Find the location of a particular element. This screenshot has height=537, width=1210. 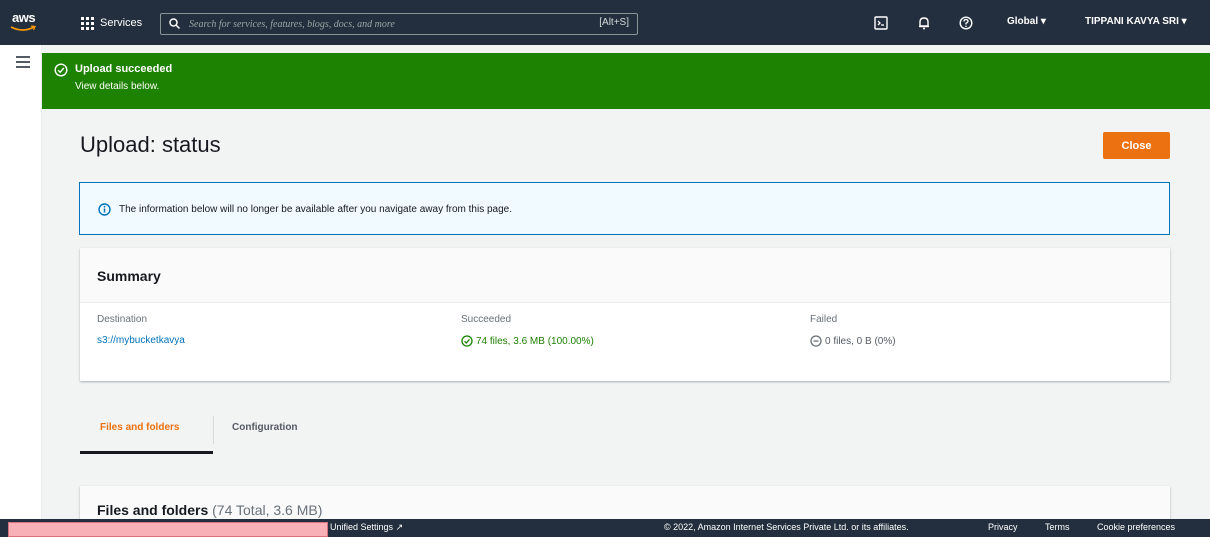

services-label: Services is located at coordinates (121, 23).